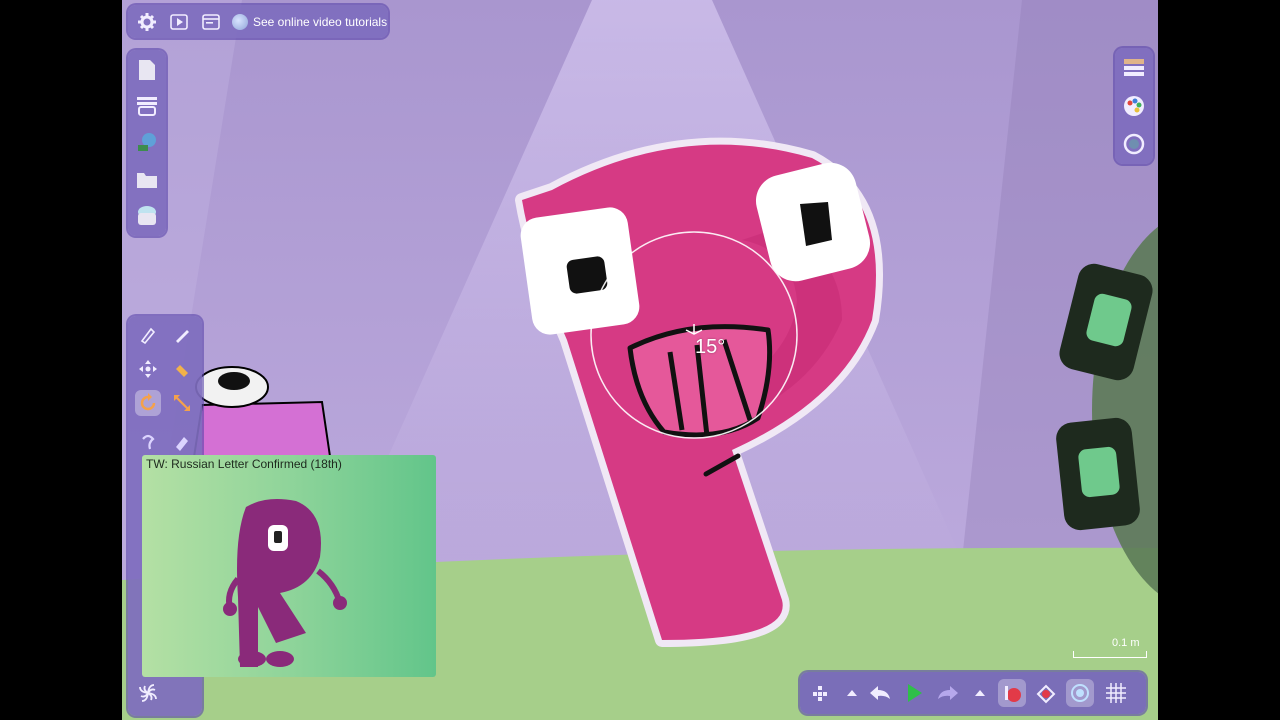 This screenshot has height=720, width=1280. What do you see at coordinates (148, 693) in the screenshot?
I see `spiral-icon` at bounding box center [148, 693].